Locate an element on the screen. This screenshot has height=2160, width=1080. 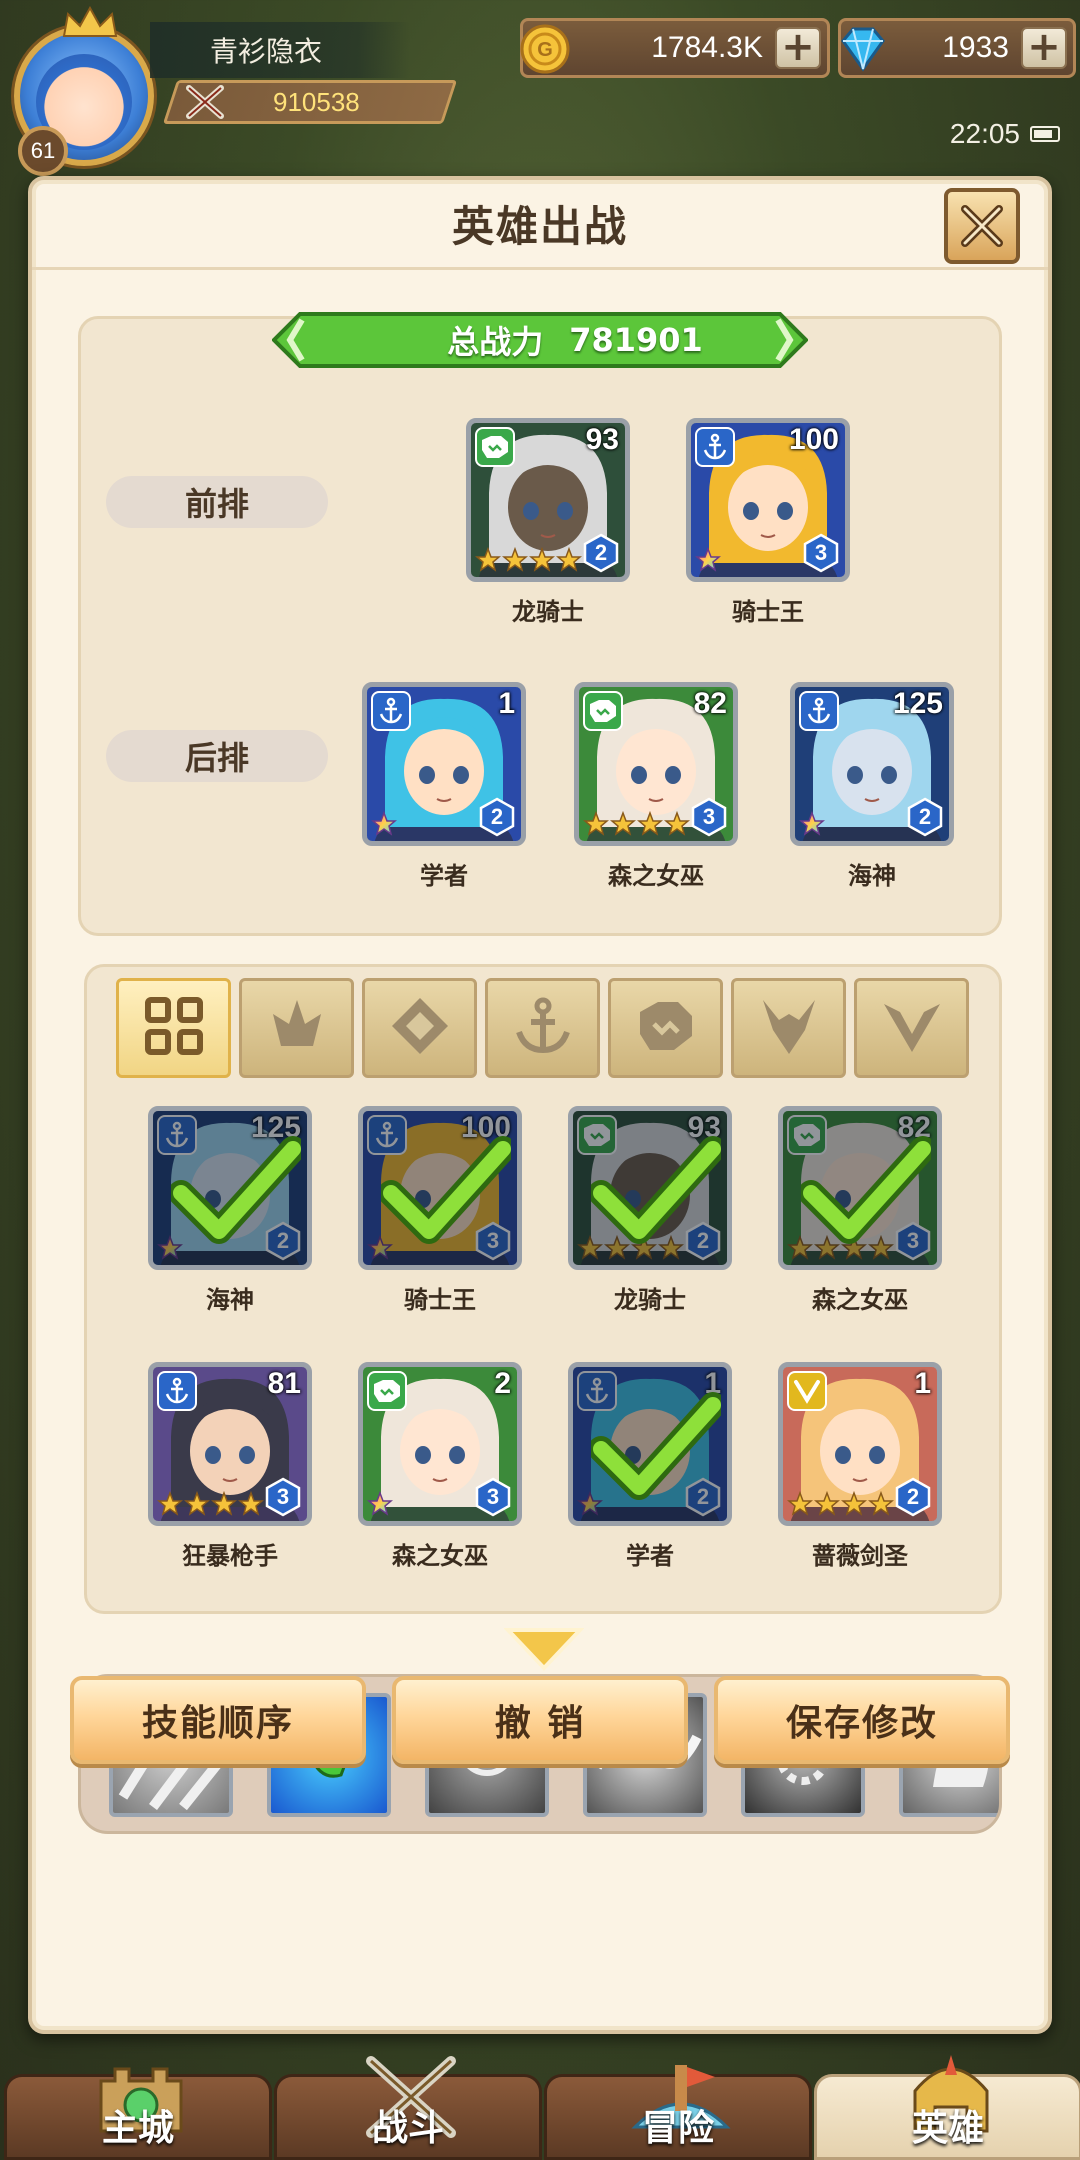
close-icon is located at coordinates (982, 226).